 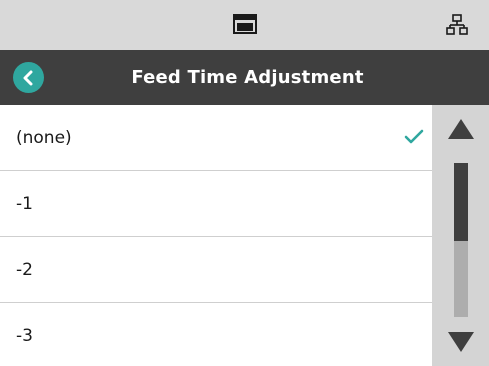 I want to click on window-icon, so click(x=245, y=26).